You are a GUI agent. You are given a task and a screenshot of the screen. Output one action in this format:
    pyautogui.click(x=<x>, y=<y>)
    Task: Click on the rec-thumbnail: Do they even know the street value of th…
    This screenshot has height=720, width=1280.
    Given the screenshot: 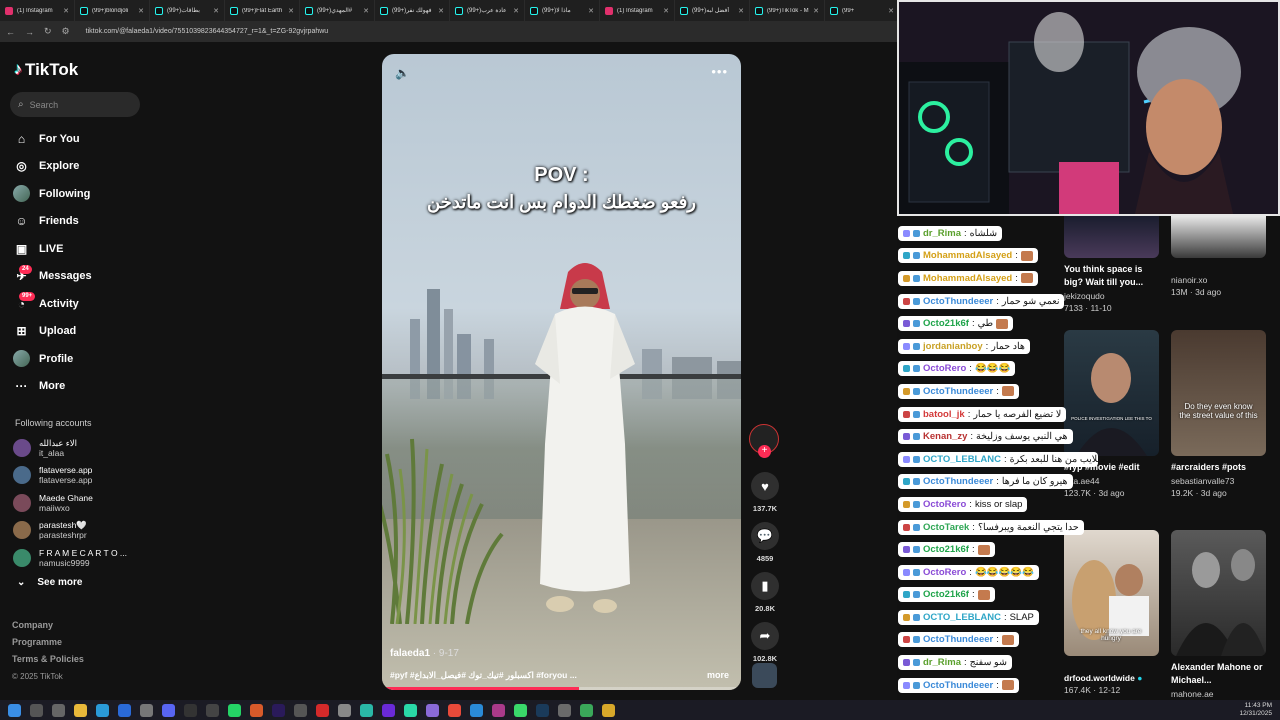 What is the action you would take?
    pyautogui.click(x=1218, y=393)
    